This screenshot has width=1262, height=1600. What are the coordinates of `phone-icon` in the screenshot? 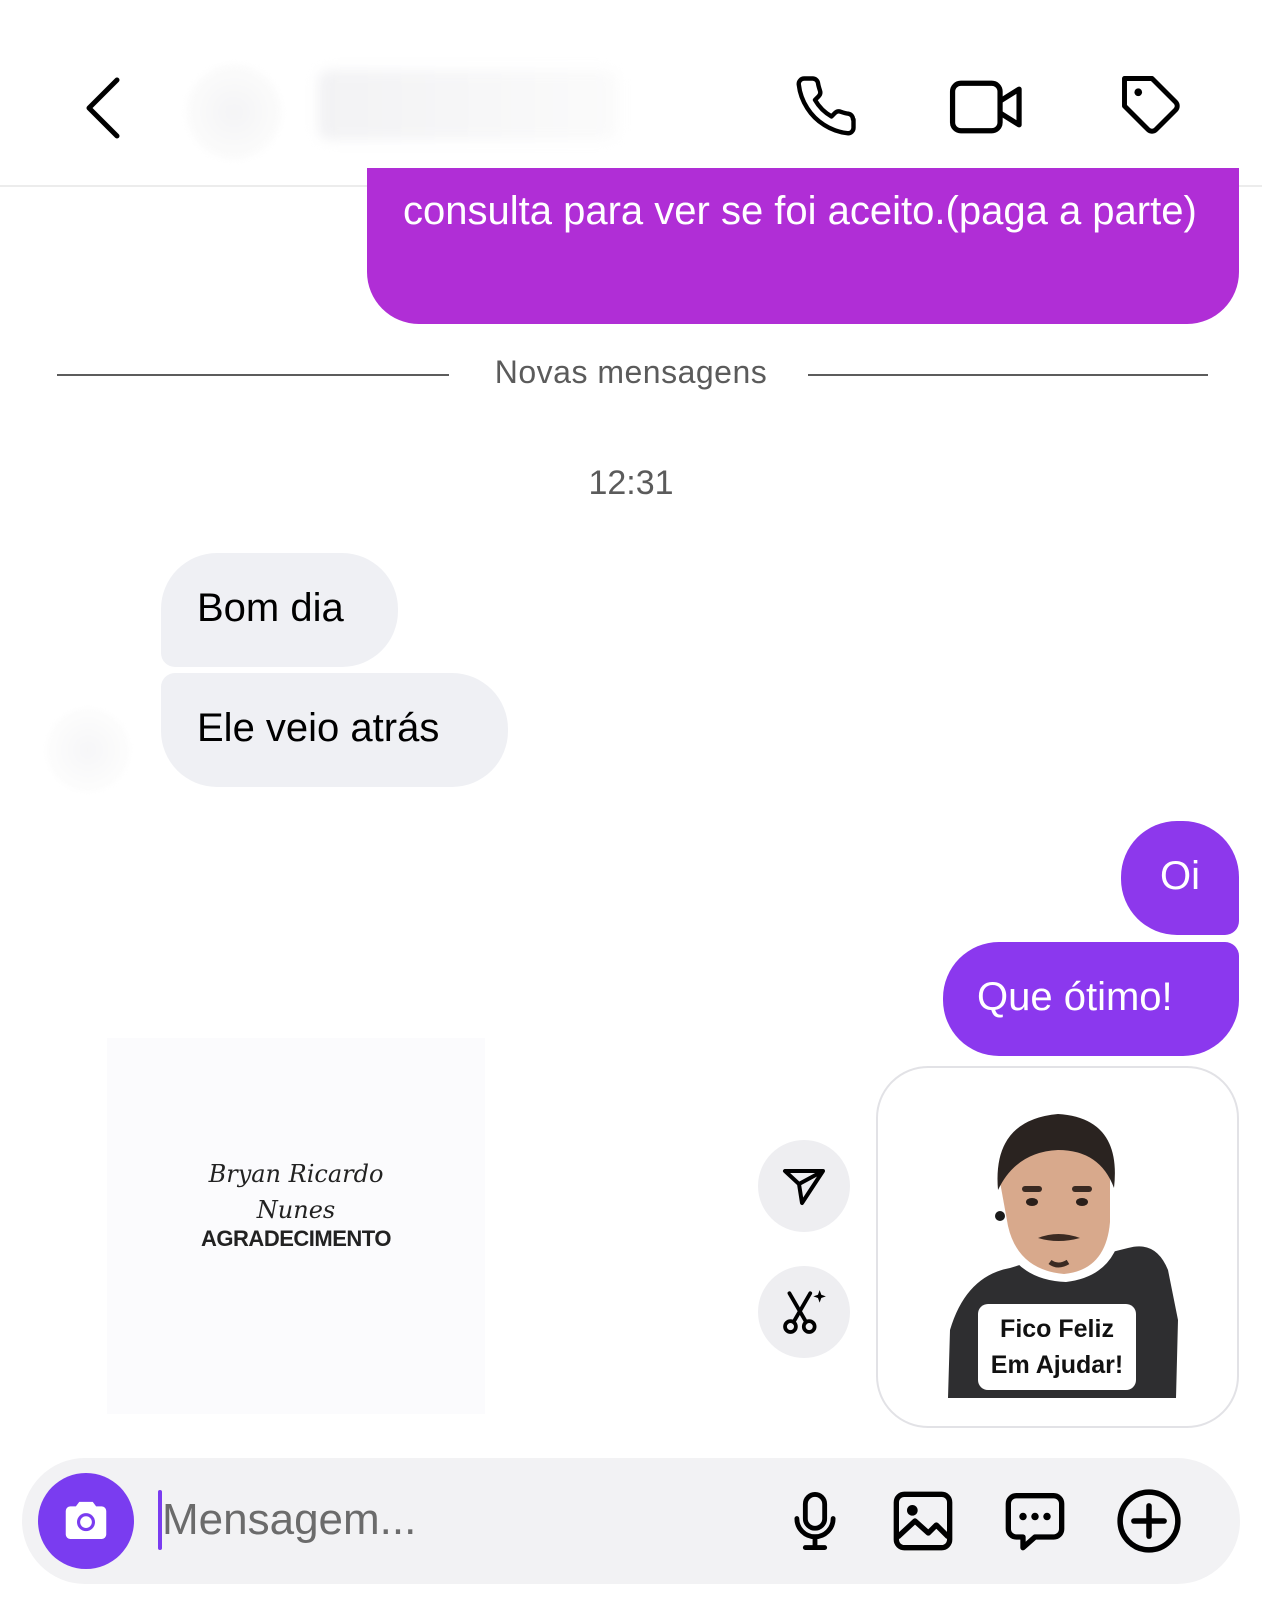 It's located at (826, 106).